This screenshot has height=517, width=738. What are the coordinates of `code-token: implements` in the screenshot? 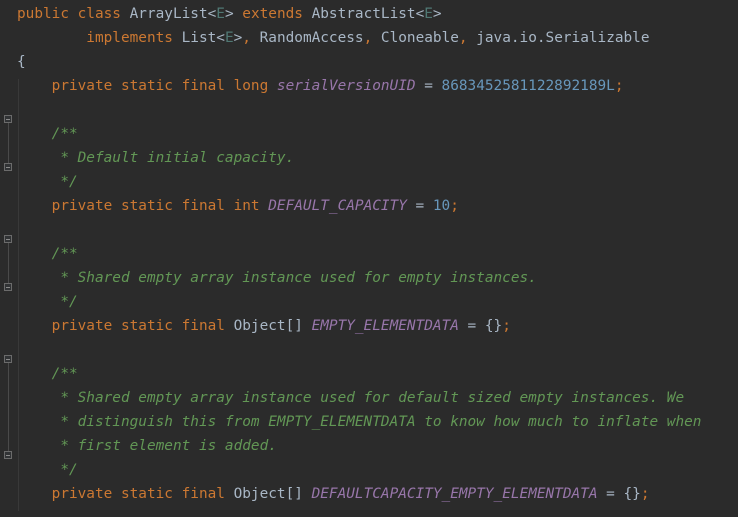 It's located at (99, 38).